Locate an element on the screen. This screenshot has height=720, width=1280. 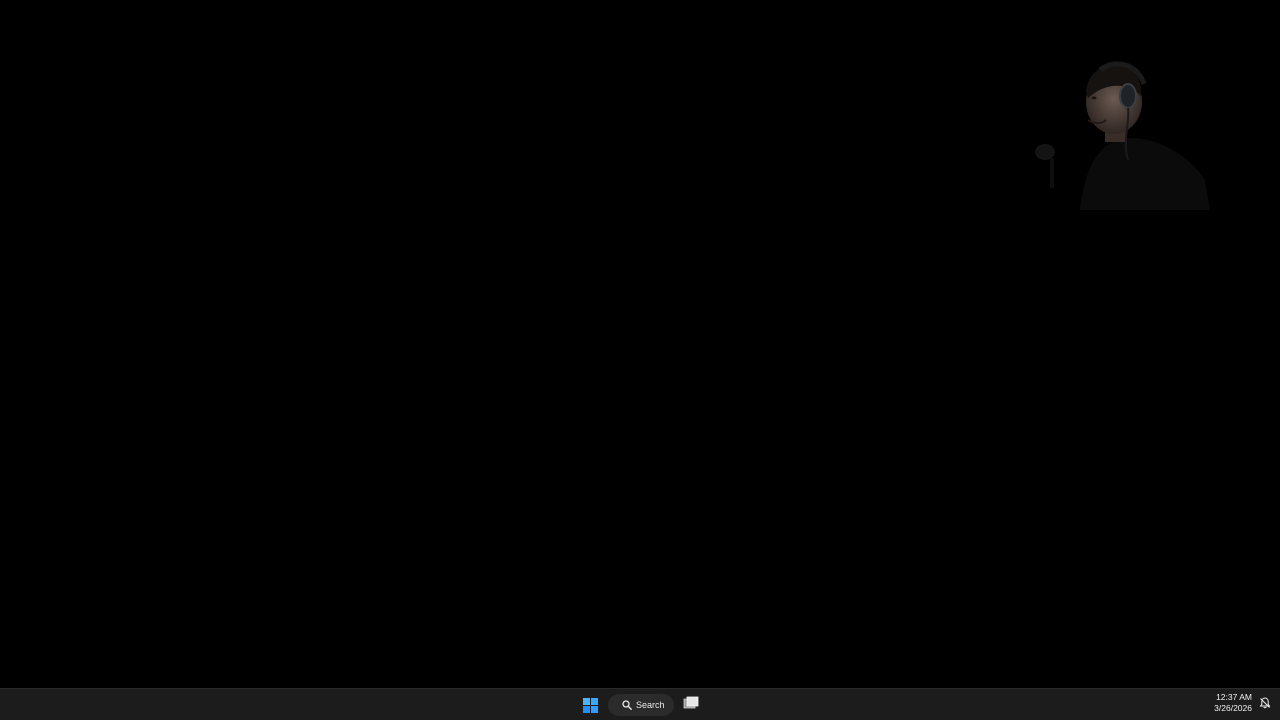
windows-logo-icon is located at coordinates (590, 705).